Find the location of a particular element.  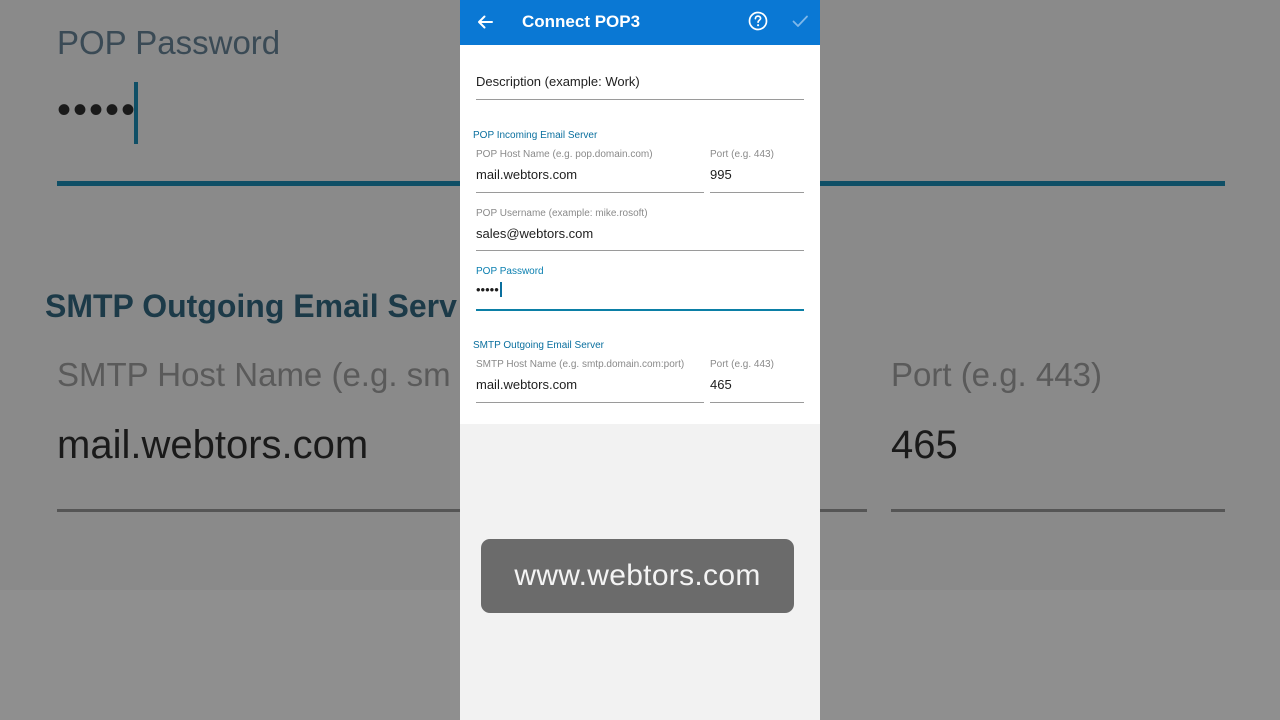

smtp-port-label: Port (e.g. 443) is located at coordinates (742, 364).